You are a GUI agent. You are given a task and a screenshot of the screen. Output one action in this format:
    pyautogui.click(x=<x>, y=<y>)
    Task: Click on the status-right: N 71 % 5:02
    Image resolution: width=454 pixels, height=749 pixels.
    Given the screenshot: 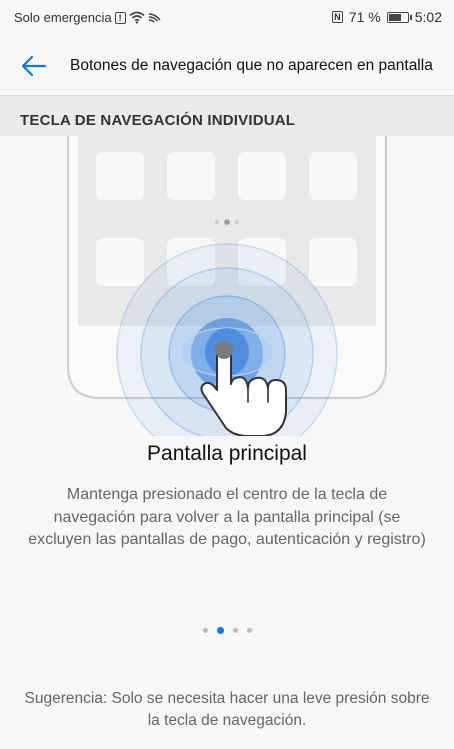 What is the action you would take?
    pyautogui.click(x=386, y=17)
    